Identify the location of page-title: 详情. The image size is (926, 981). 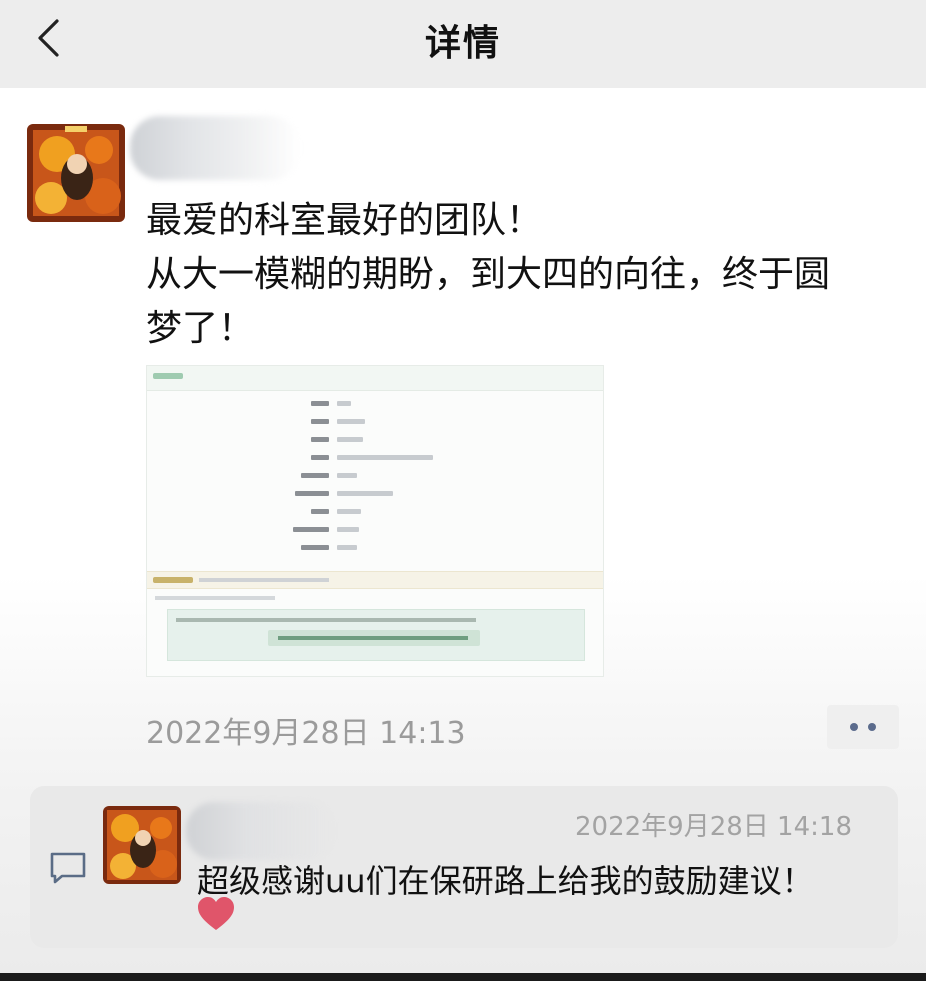
(462, 43).